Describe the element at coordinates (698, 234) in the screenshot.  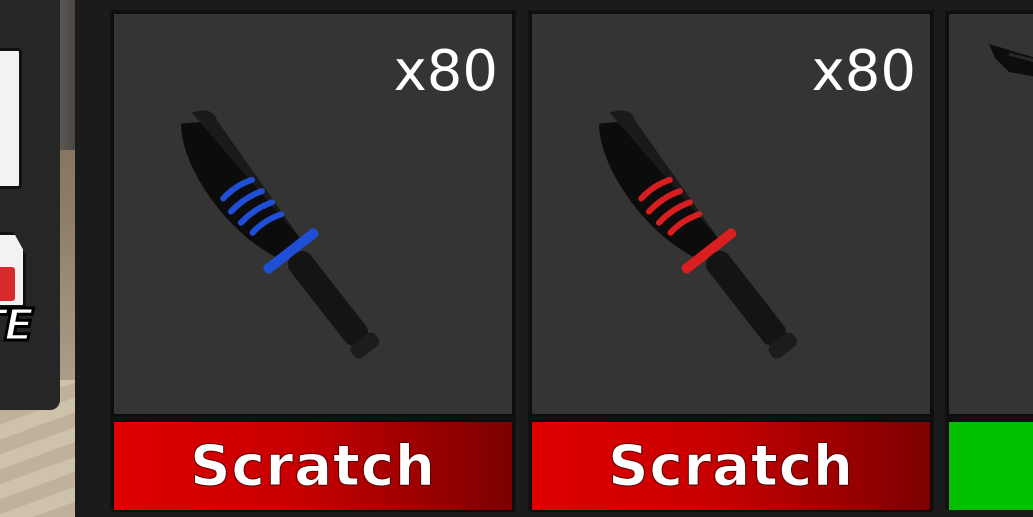
I see `knife-red-icon` at that location.